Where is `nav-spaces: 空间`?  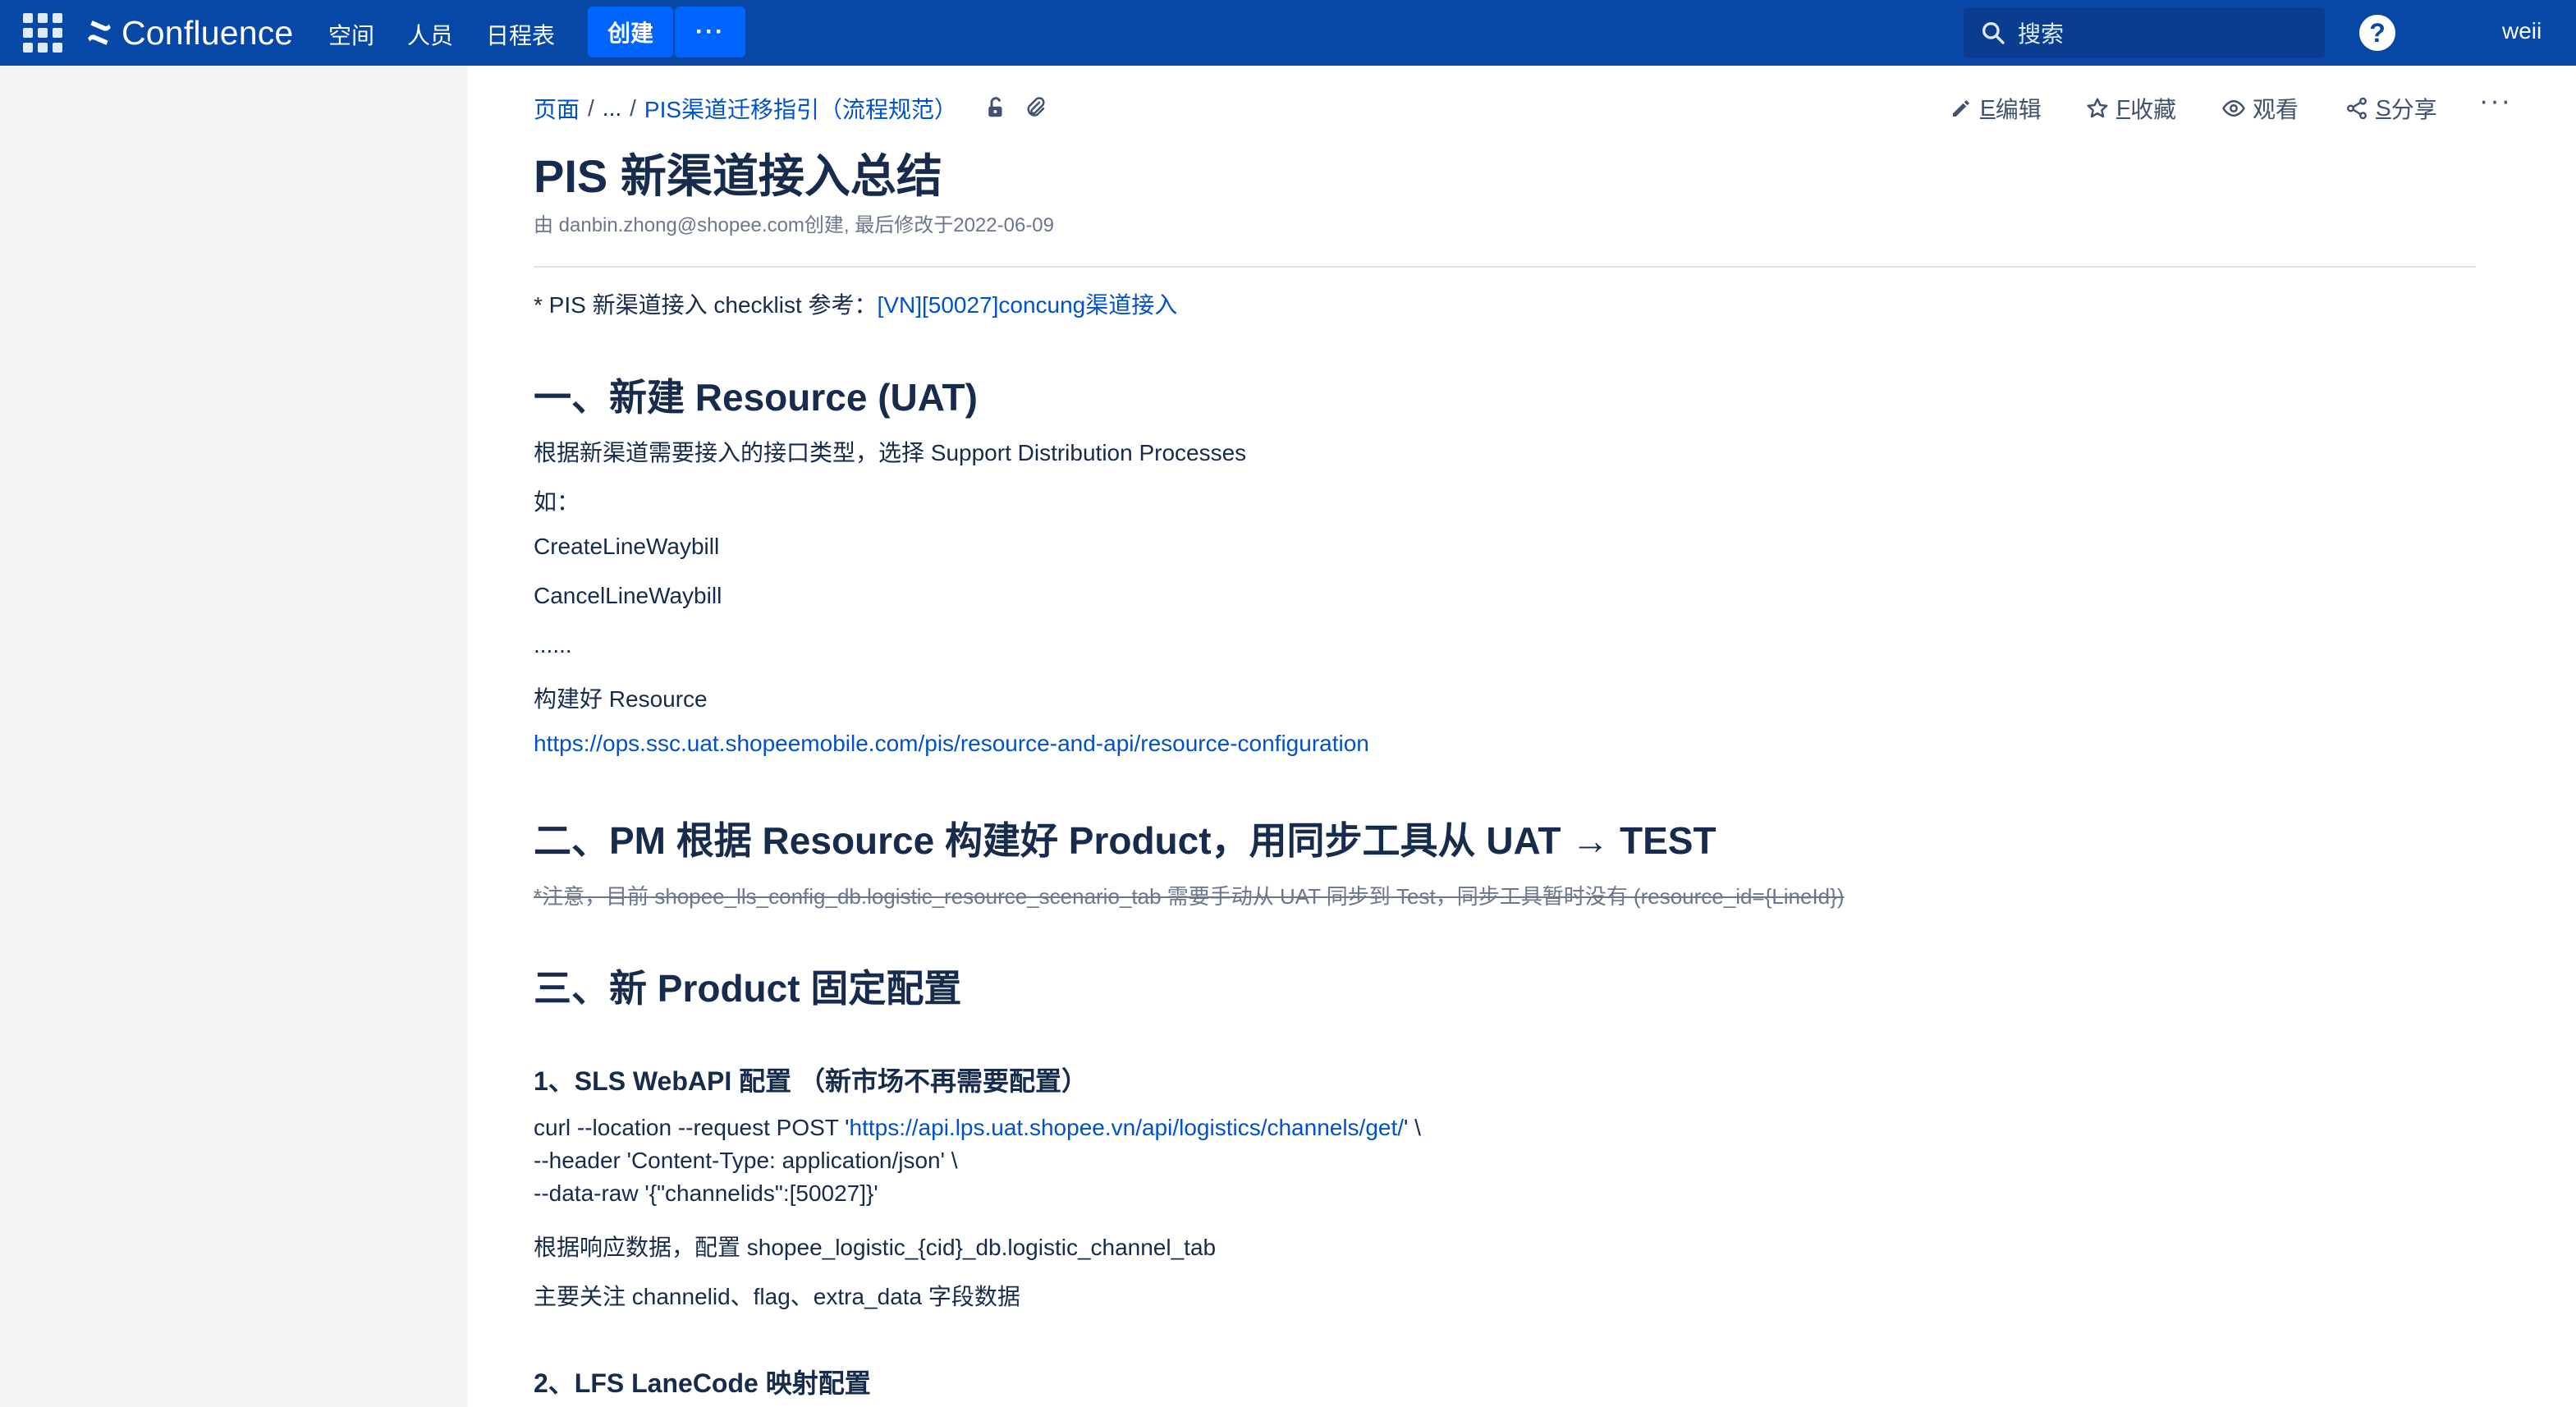 nav-spaces: 空间 is located at coordinates (351, 34).